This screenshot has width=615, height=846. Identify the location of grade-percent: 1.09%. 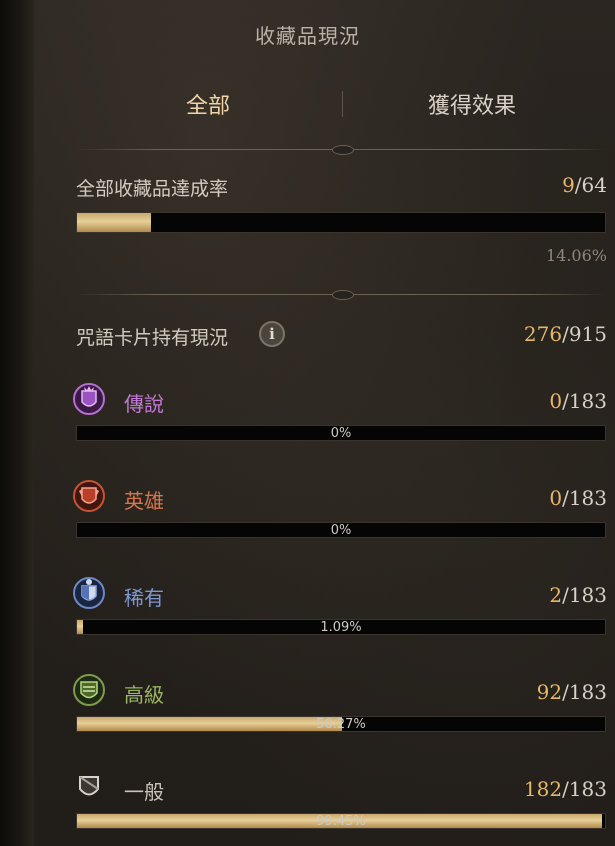
(341, 627).